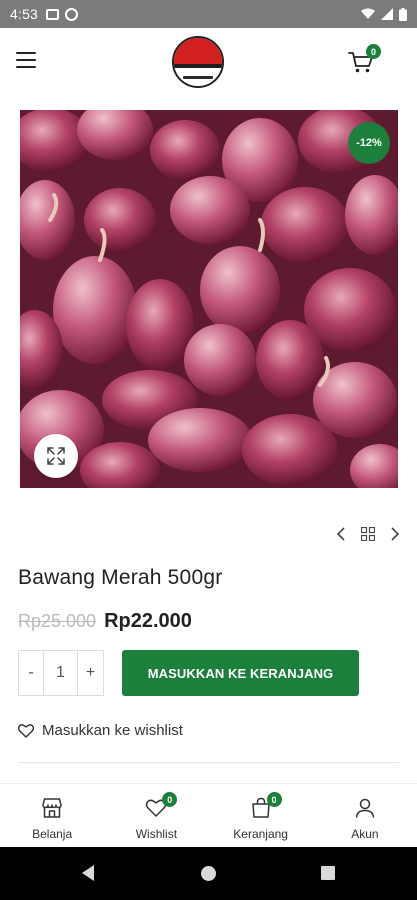 The image size is (417, 900). I want to click on nav-item-keranjang: 0 Keranjang, so click(261, 815).